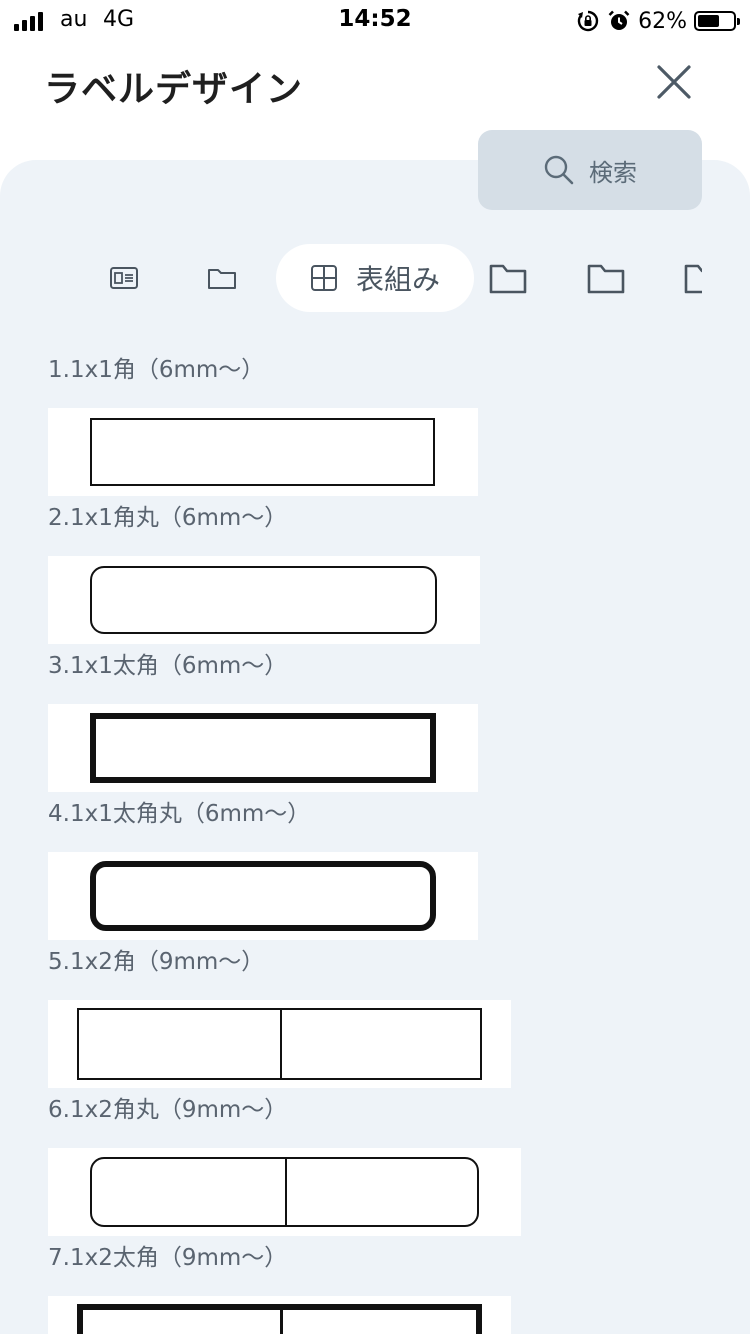 The height and width of the screenshot is (1334, 750). I want to click on alarm-icon, so click(619, 20).